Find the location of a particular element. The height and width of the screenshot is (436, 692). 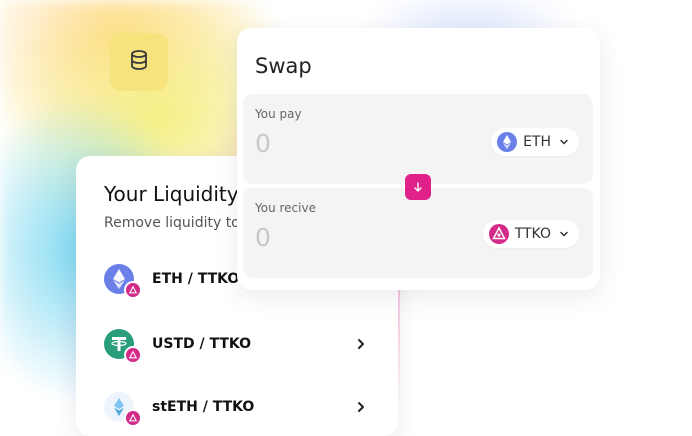

swap-direction-button is located at coordinates (418, 187).